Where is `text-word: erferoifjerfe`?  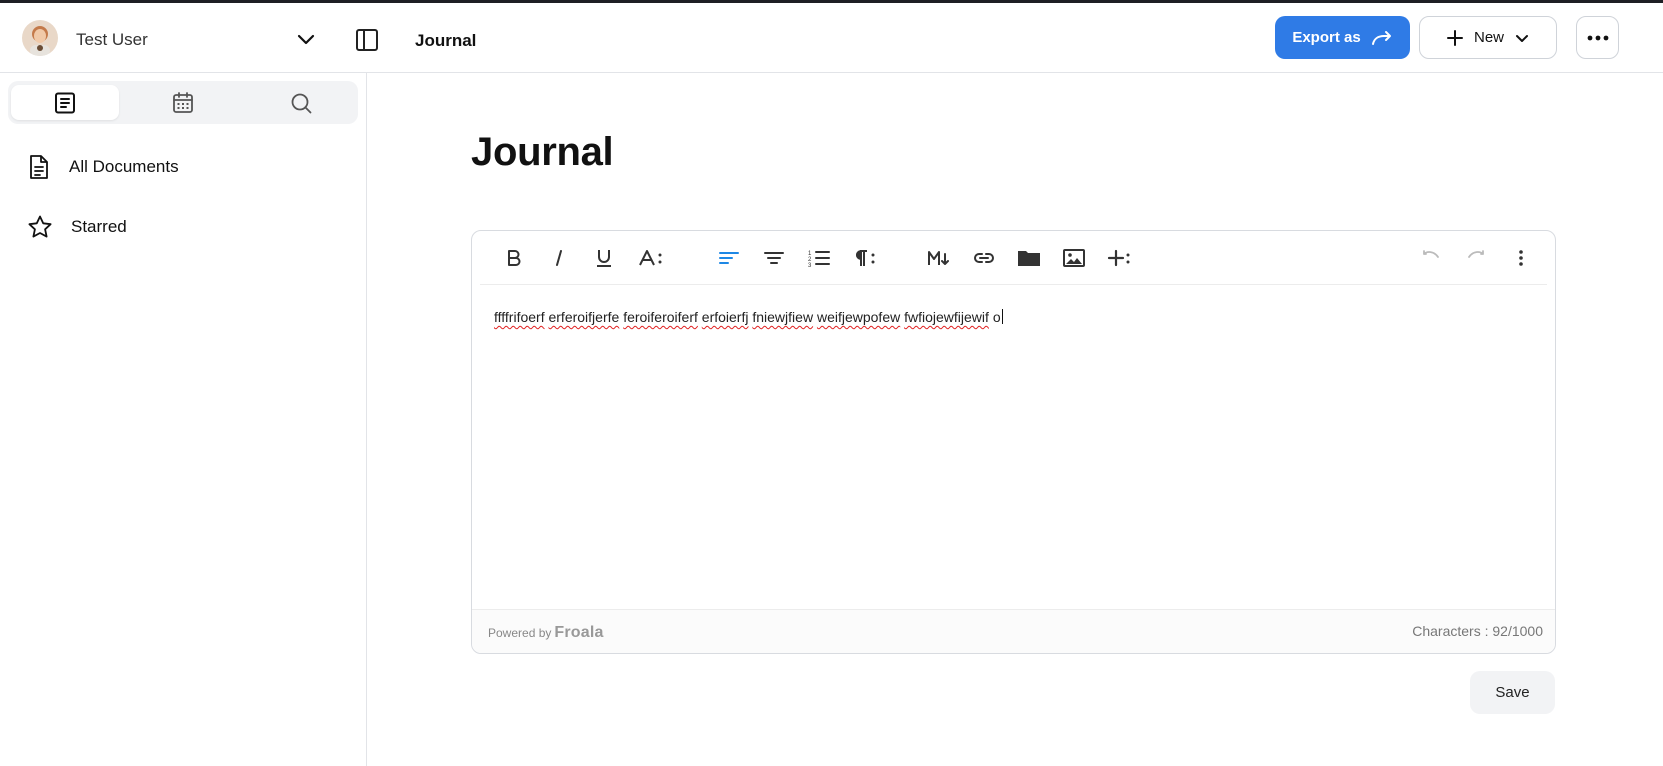 text-word: erferoifjerfe is located at coordinates (584, 317).